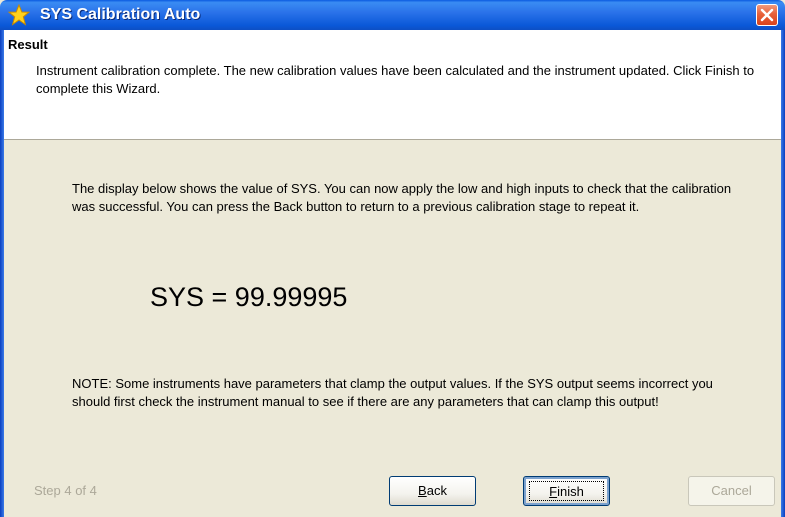 Image resolution: width=785 pixels, height=517 pixels. What do you see at coordinates (120, 14) in the screenshot?
I see `window-title: SYS Calibration Auto` at bounding box center [120, 14].